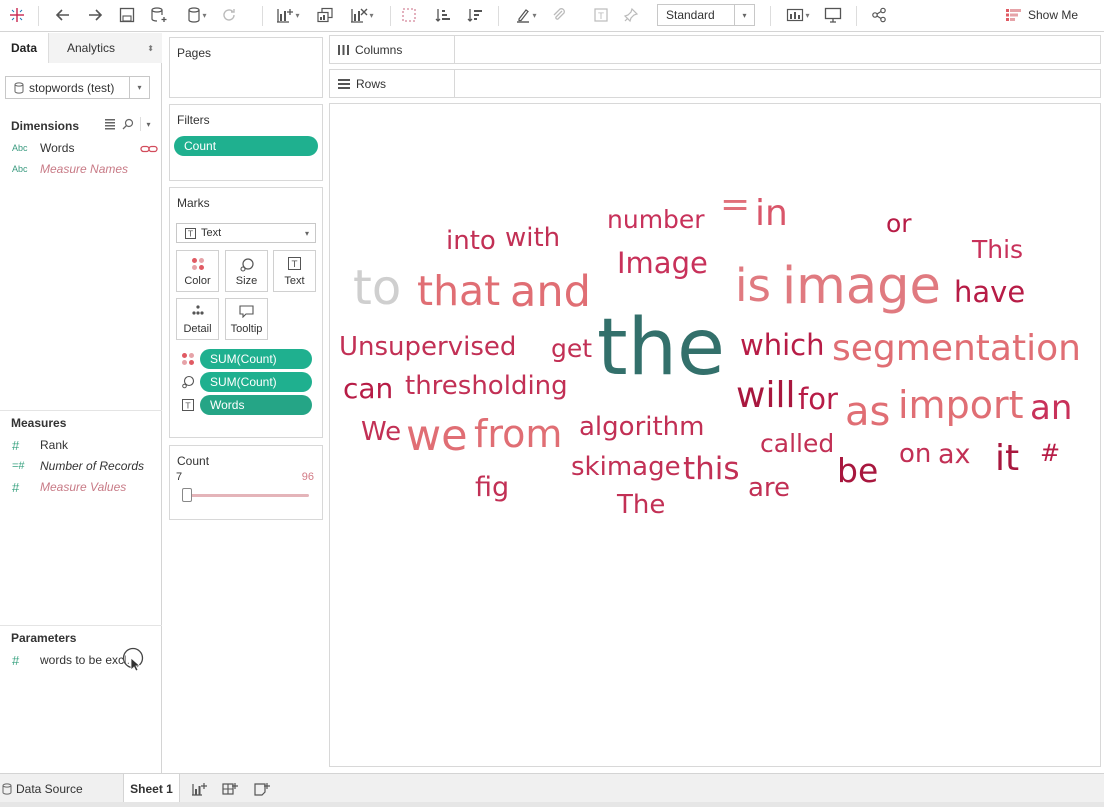  What do you see at coordinates (1042, 15) in the screenshot?
I see `show-me-button: Show Me` at bounding box center [1042, 15].